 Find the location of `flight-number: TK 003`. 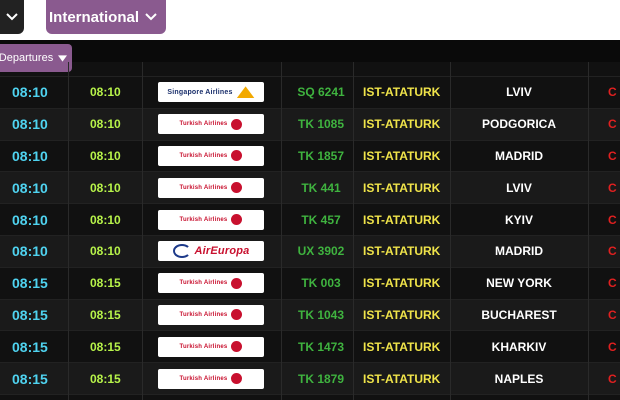

flight-number: TK 003 is located at coordinates (321, 283).